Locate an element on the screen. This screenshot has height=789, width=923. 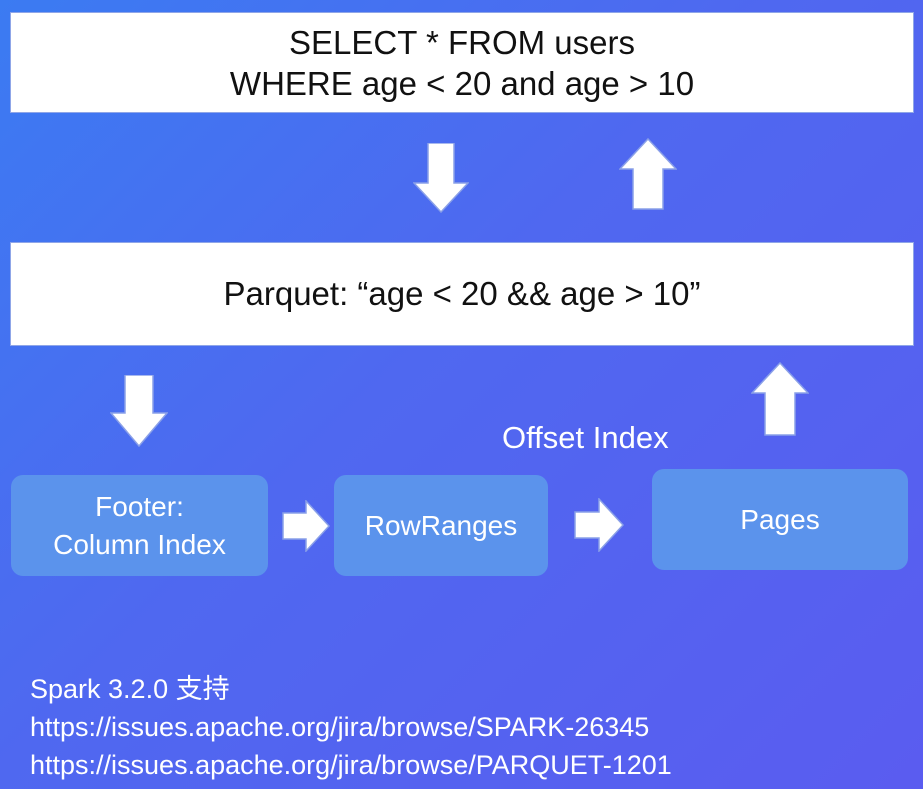
footer-column-index-box: Footer: Column Index is located at coordinates (139, 525).